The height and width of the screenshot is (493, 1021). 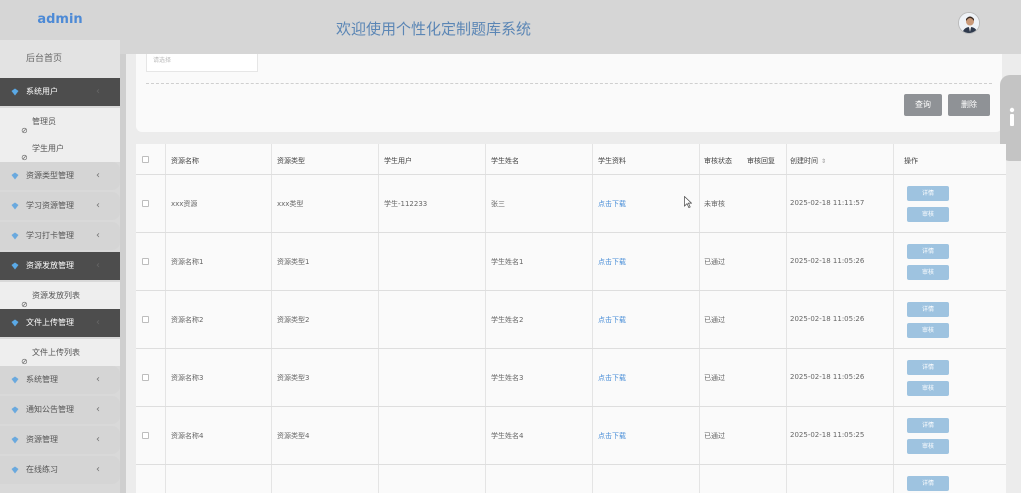 I want to click on table-cell: 资源名称1, so click(x=187, y=262).